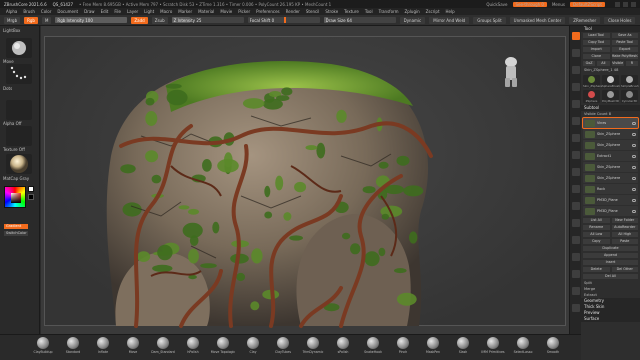 The width and height of the screenshot is (640, 360). Describe the element at coordinates (630, 81) in the screenshot. I see `tool-thumbnail: SimpleBrush` at that location.